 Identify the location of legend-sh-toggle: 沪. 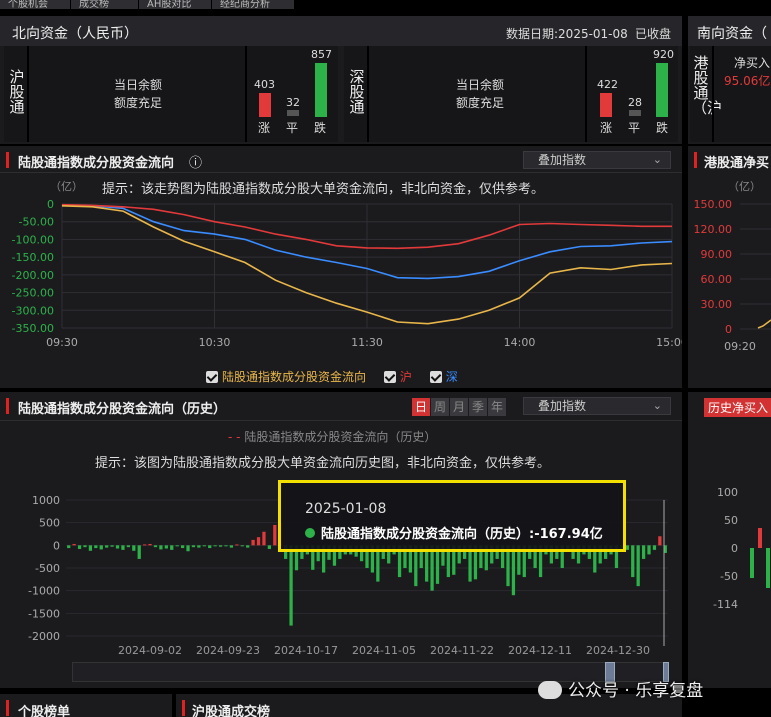
(397, 377).